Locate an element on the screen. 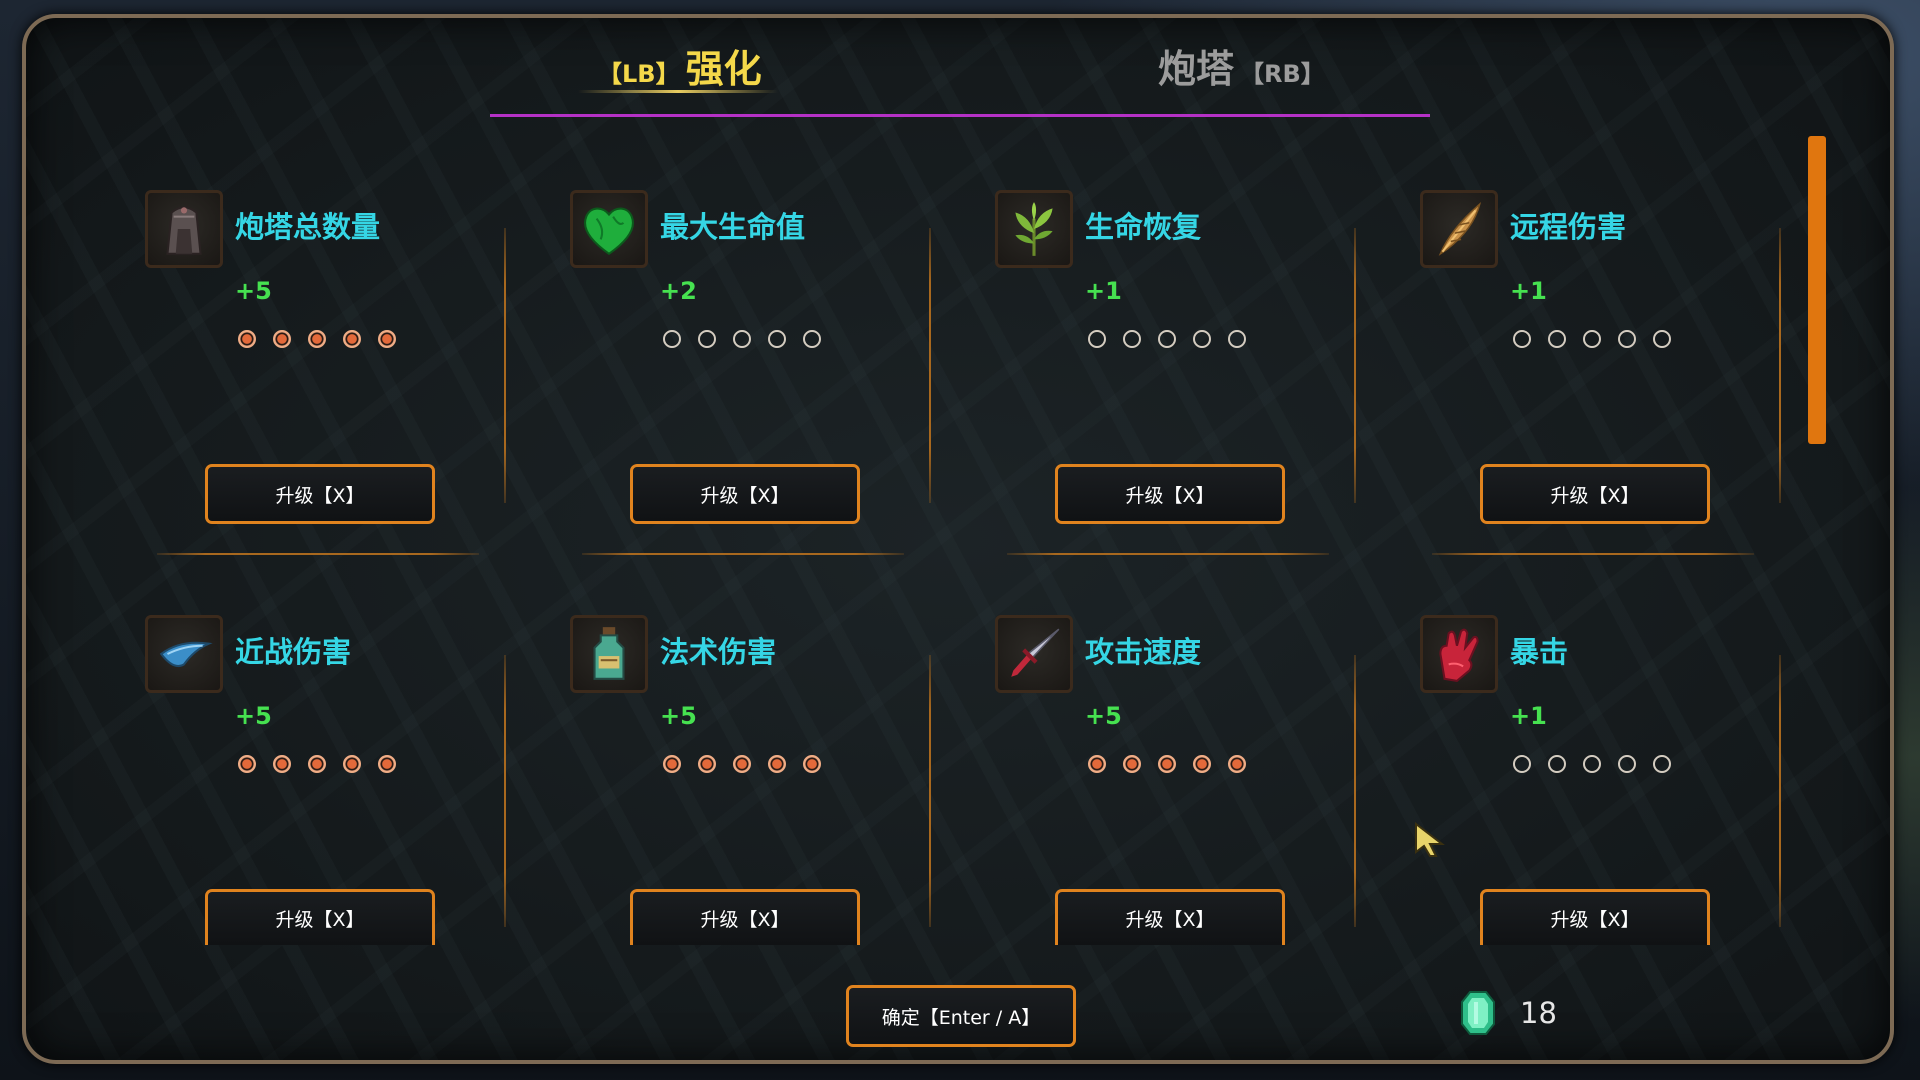  upgrade-title: 暴击 is located at coordinates (1539, 652).